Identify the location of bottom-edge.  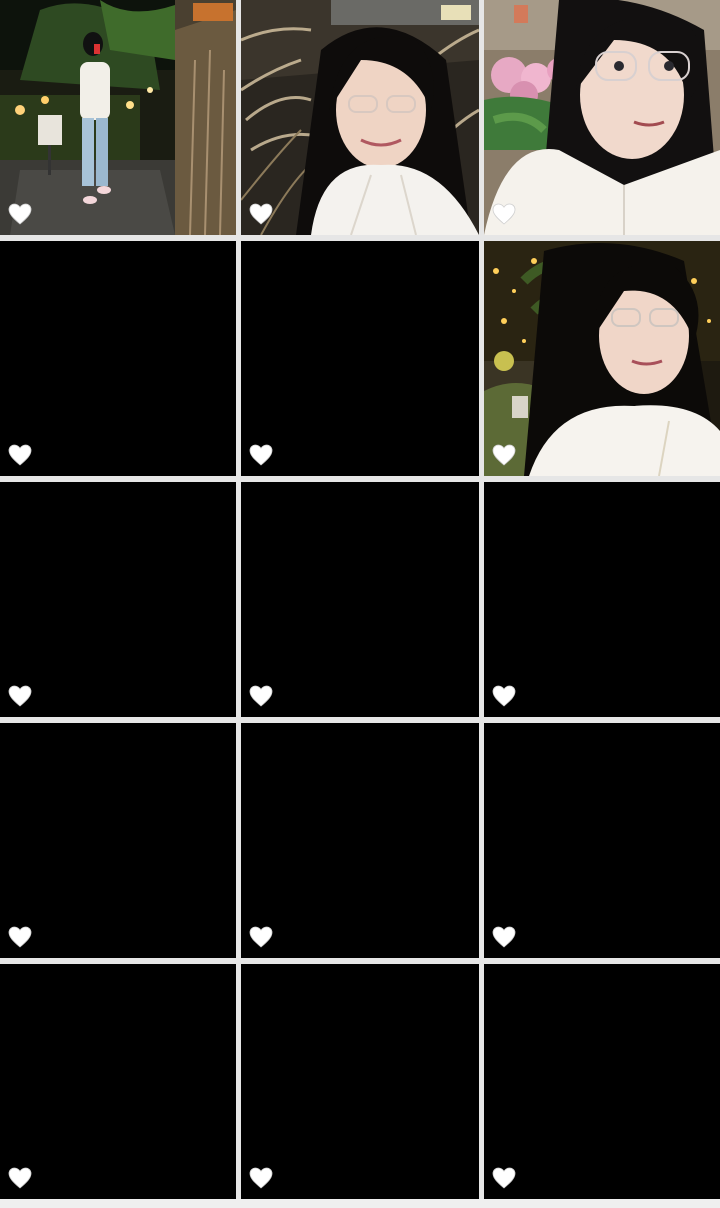
(360, 1203).